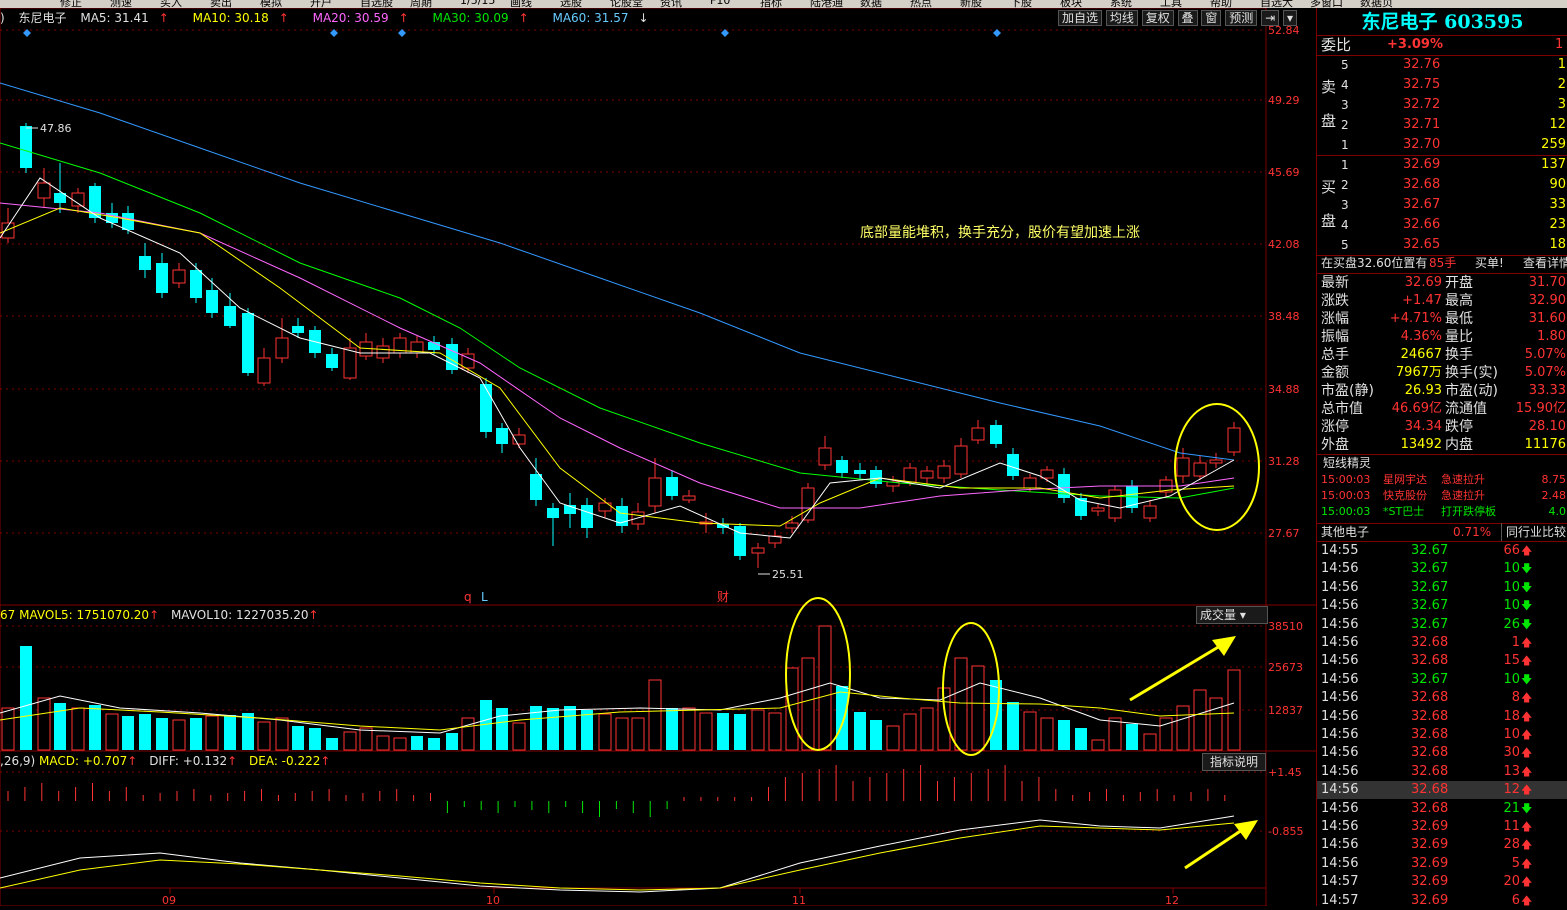 This screenshot has width=1567, height=910. I want to click on toolbar-item: 1/5/15, so click(477, 3).